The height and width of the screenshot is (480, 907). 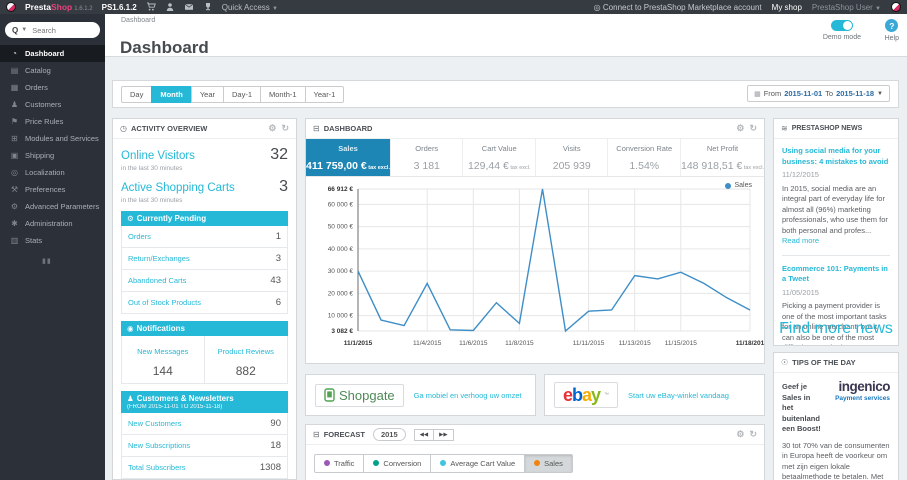 I want to click on ebay-link: Start uw eBay-winkel vandaag, so click(x=678, y=395).